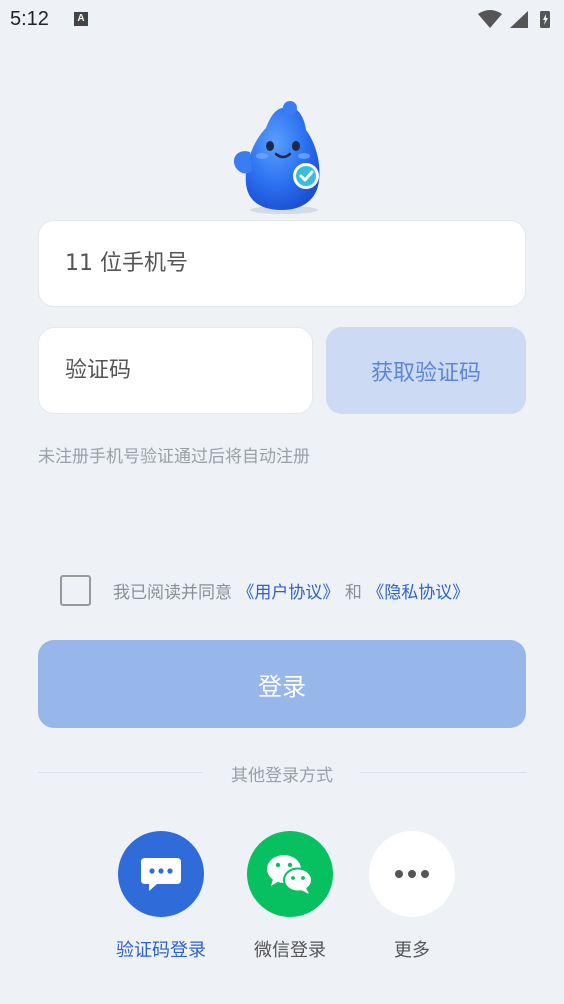 The height and width of the screenshot is (1004, 564). I want to click on wifi-icon, so click(490, 19).